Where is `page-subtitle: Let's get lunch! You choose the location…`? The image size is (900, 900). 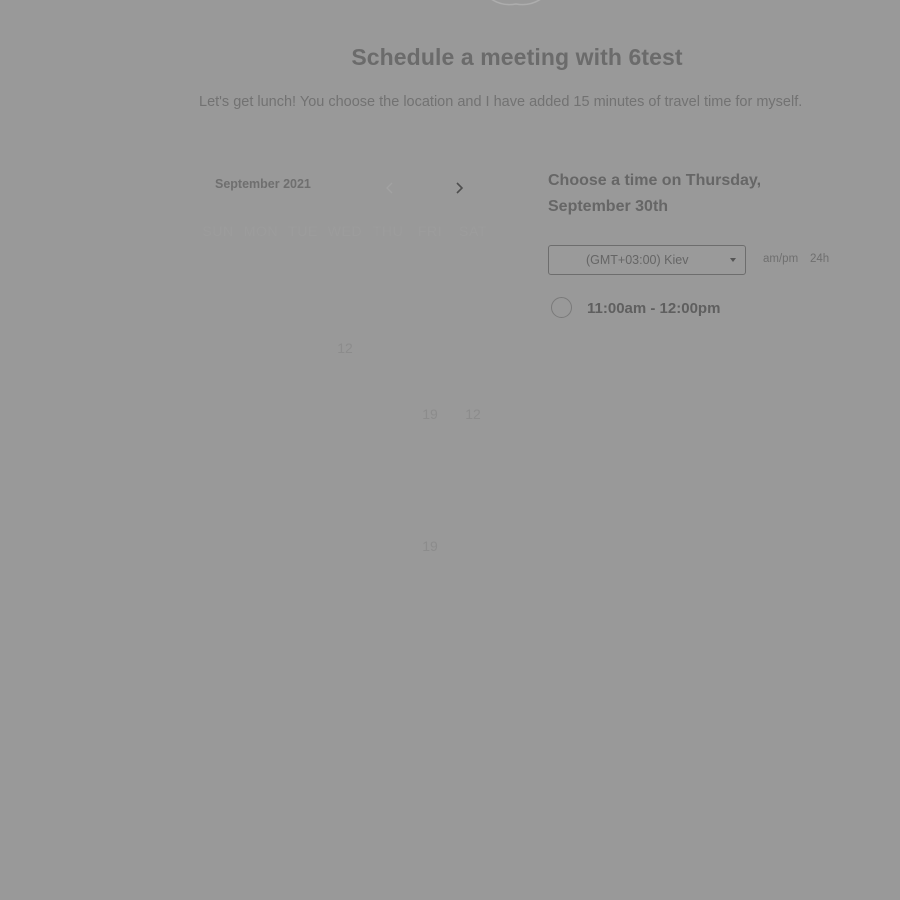 page-subtitle: Let's get lunch! You choose the location… is located at coordinates (501, 102).